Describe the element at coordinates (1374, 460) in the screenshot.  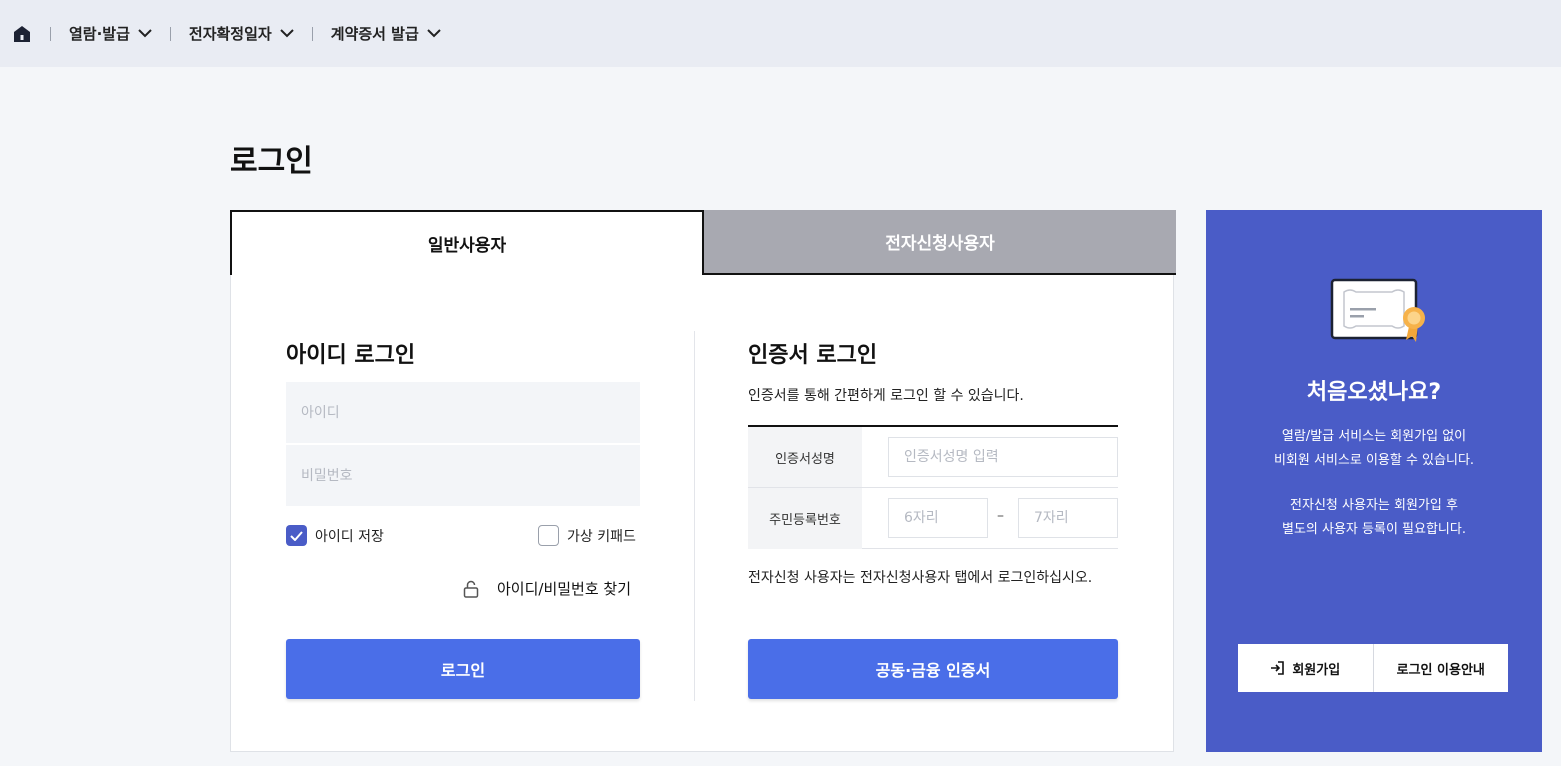
I see `promo-text-line: 비회원 서비스로 이용할 수 있습니다.` at that location.